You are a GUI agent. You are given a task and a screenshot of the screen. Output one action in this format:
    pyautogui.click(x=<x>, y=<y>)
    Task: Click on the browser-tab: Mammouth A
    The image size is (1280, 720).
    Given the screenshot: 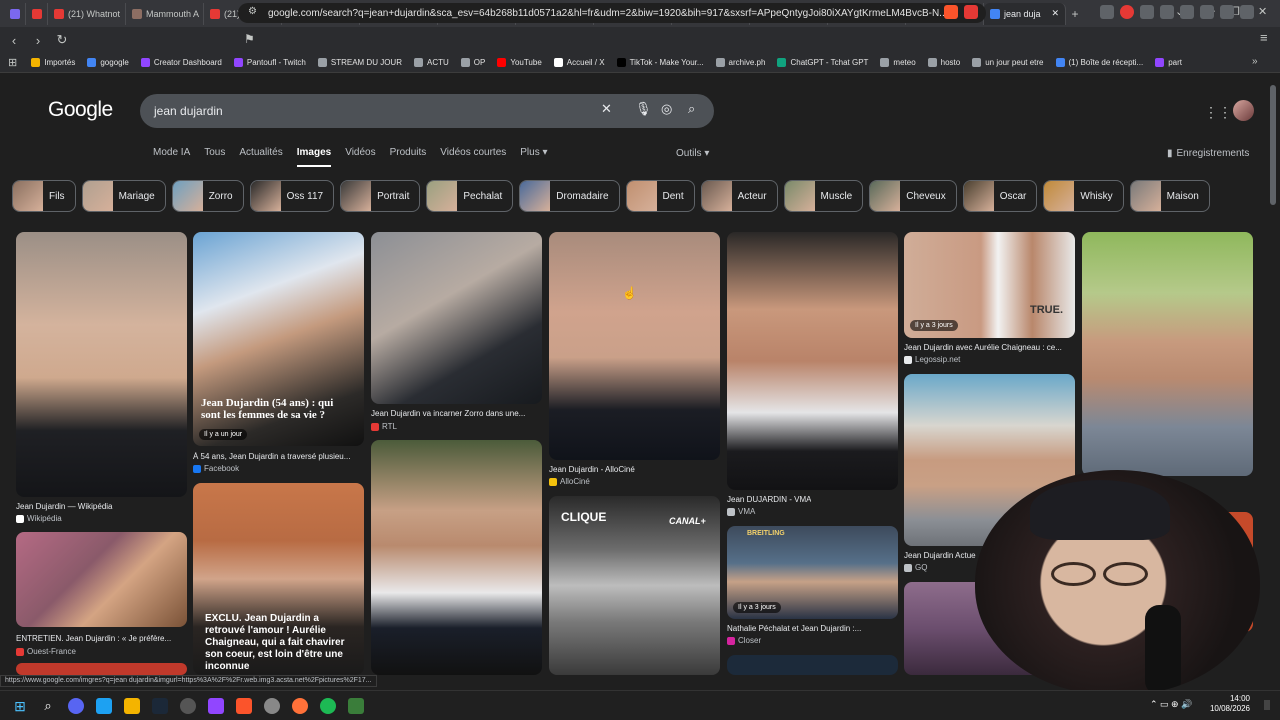 What is the action you would take?
    pyautogui.click(x=165, y=13)
    